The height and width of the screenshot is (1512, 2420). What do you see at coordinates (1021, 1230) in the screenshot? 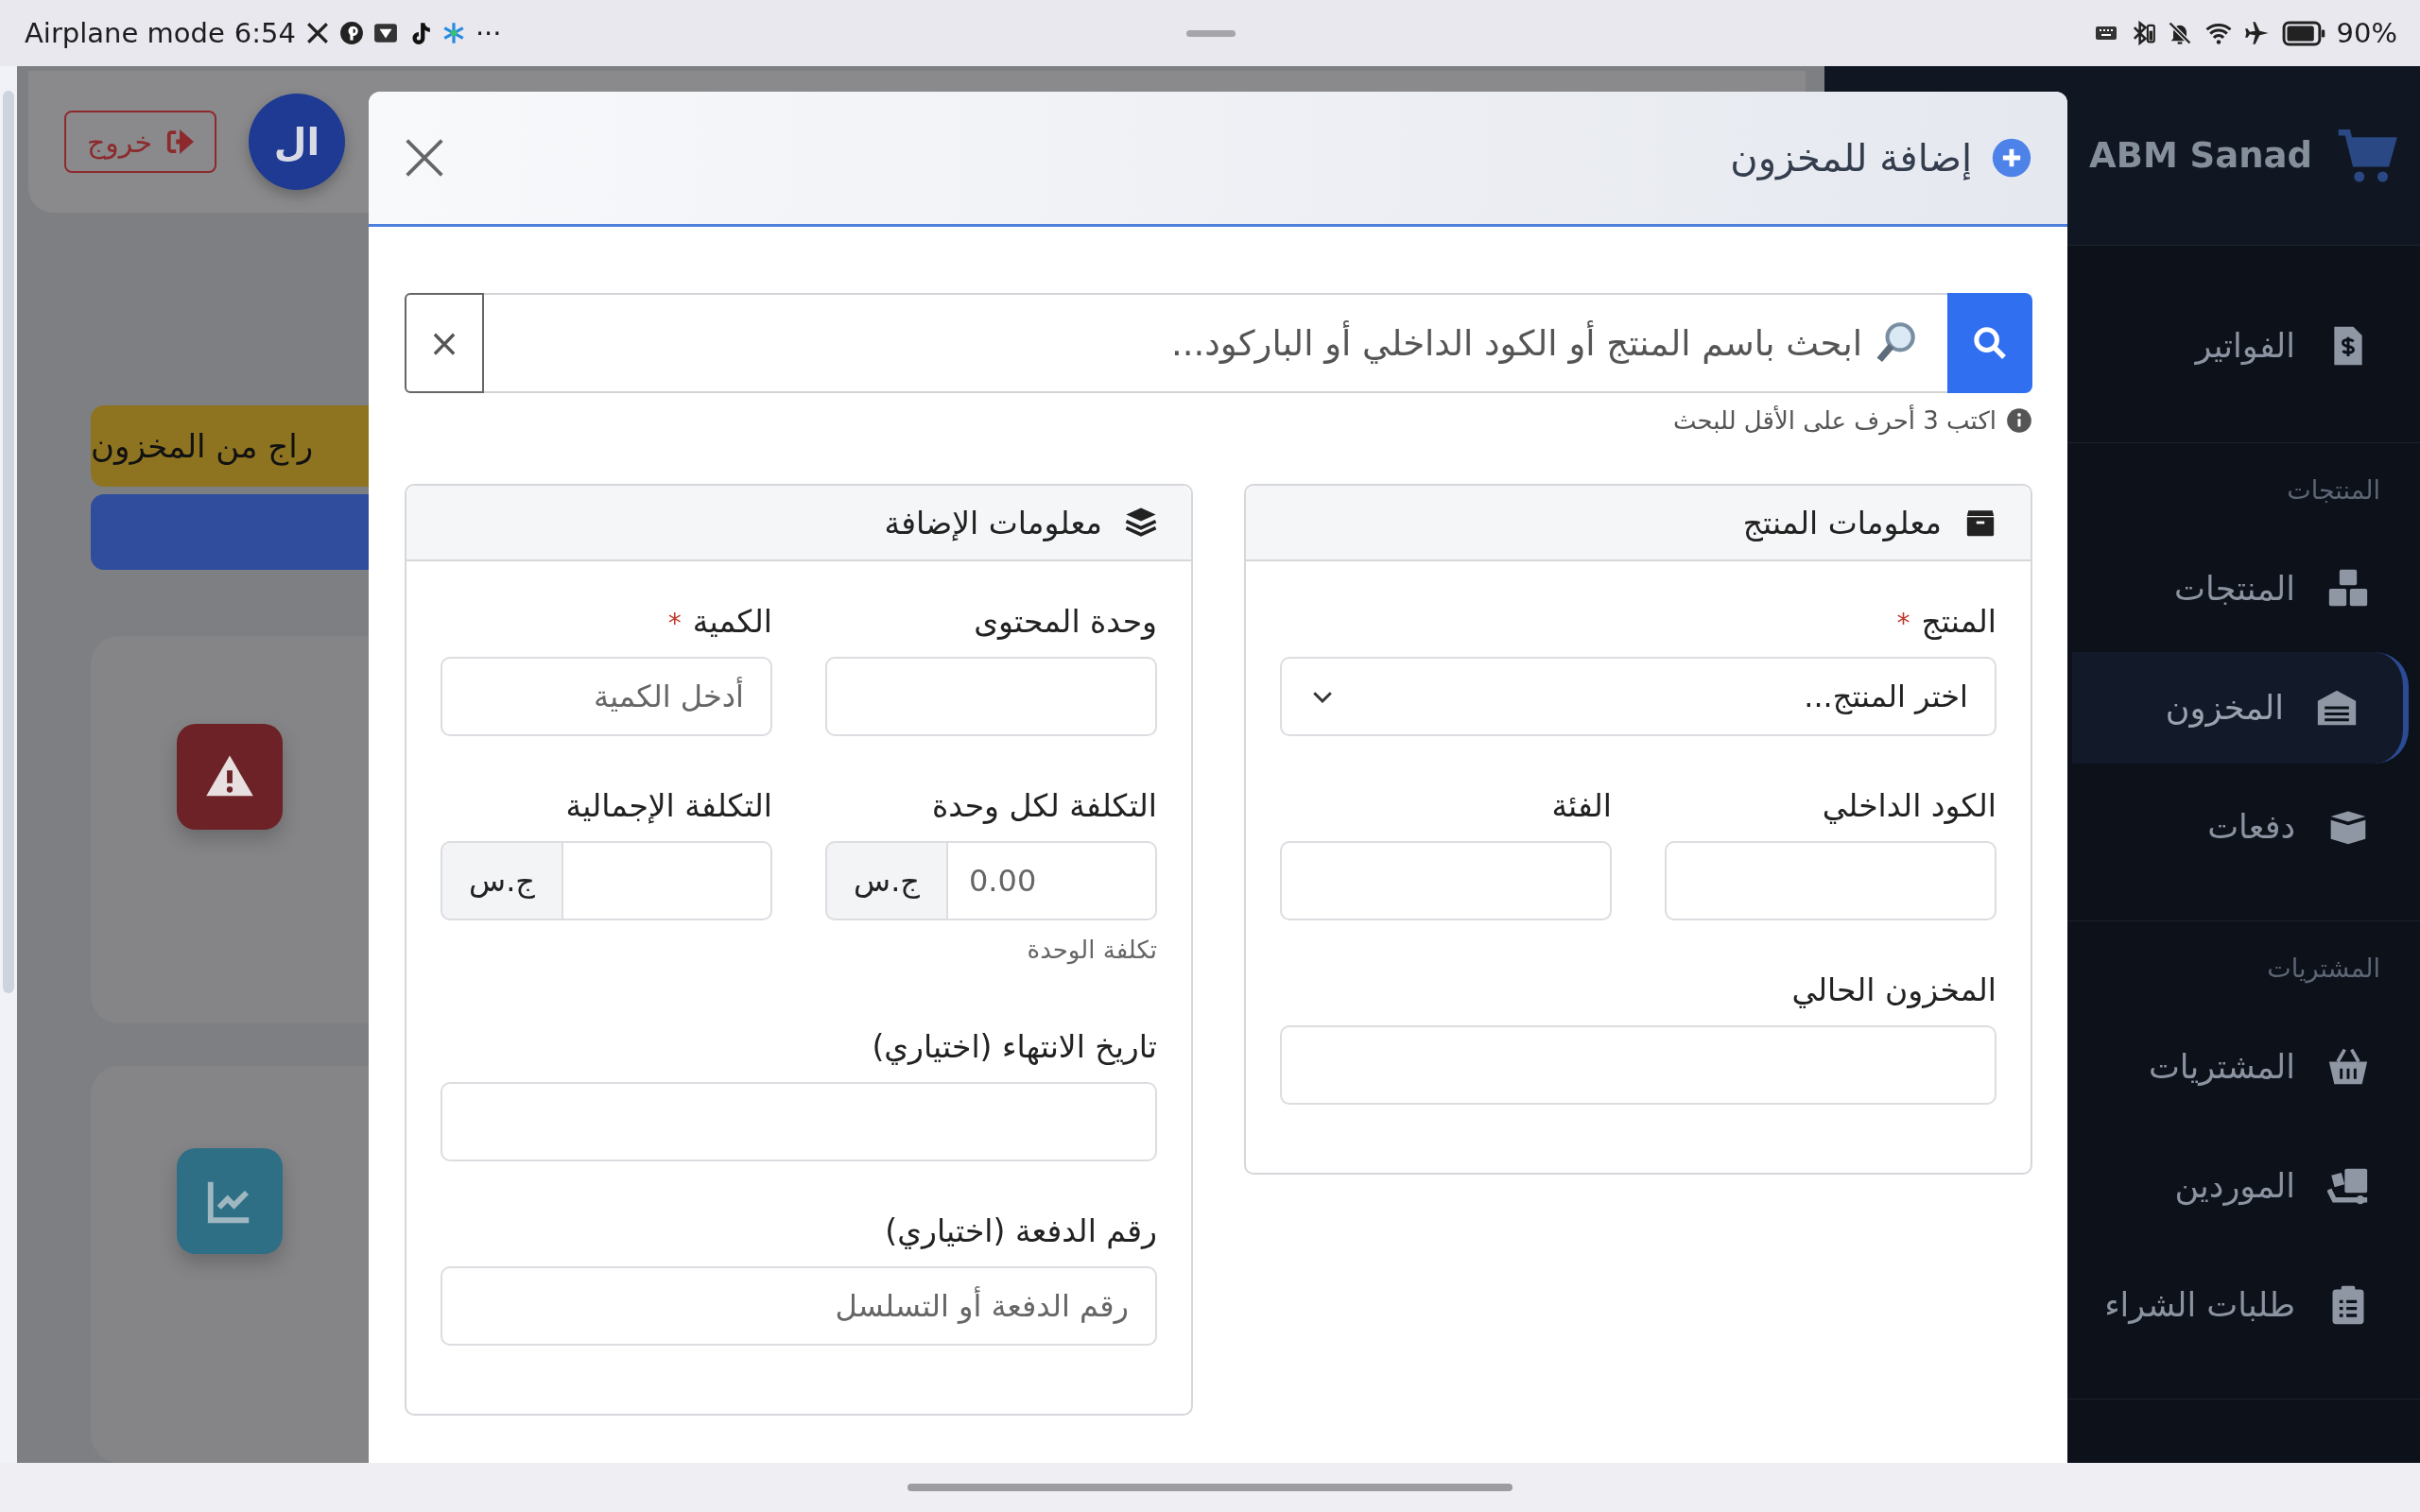
I see `field-label: رقم الدفعة (اختياري)` at bounding box center [1021, 1230].